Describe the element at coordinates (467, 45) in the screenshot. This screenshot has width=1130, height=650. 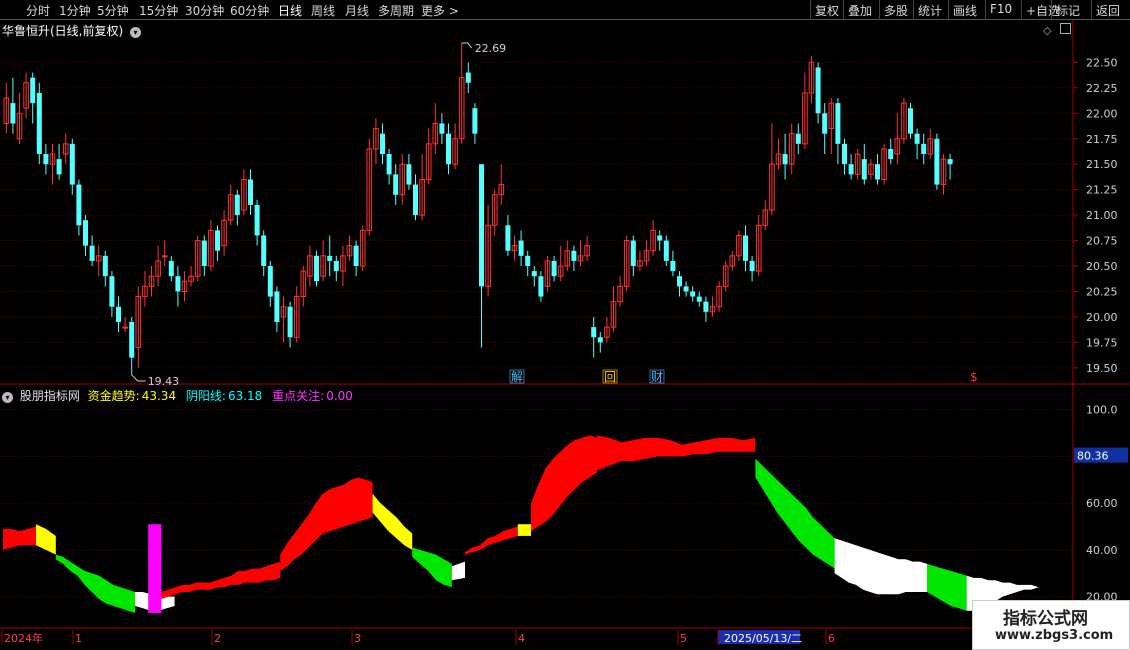
I see `high-pointer` at that location.